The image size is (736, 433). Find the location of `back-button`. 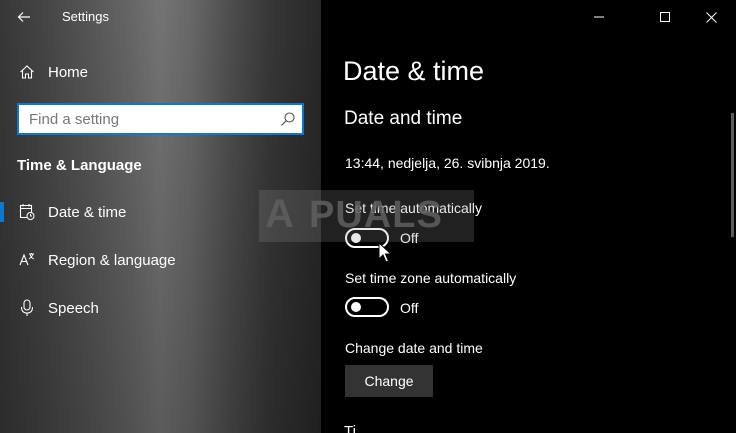

back-button is located at coordinates (24, 17).